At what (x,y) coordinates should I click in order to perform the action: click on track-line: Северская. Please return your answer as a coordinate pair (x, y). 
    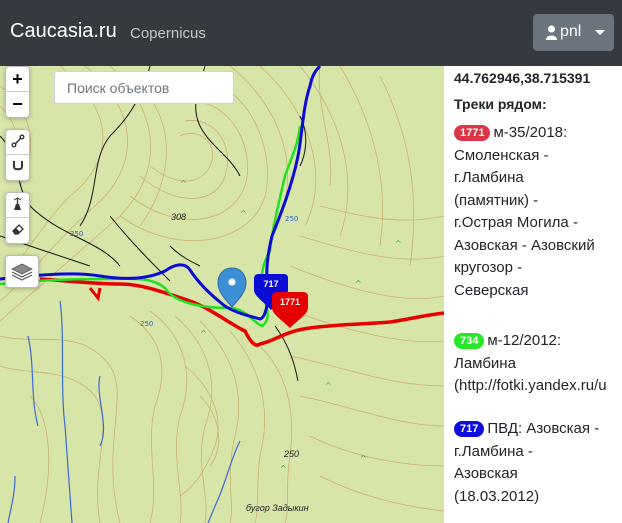
    Looking at the image, I should click on (491, 290).